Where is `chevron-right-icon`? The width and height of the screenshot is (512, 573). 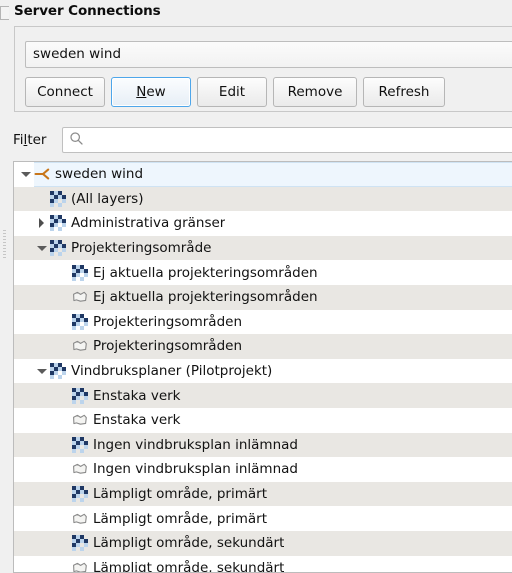
chevron-right-icon is located at coordinates (42, 223).